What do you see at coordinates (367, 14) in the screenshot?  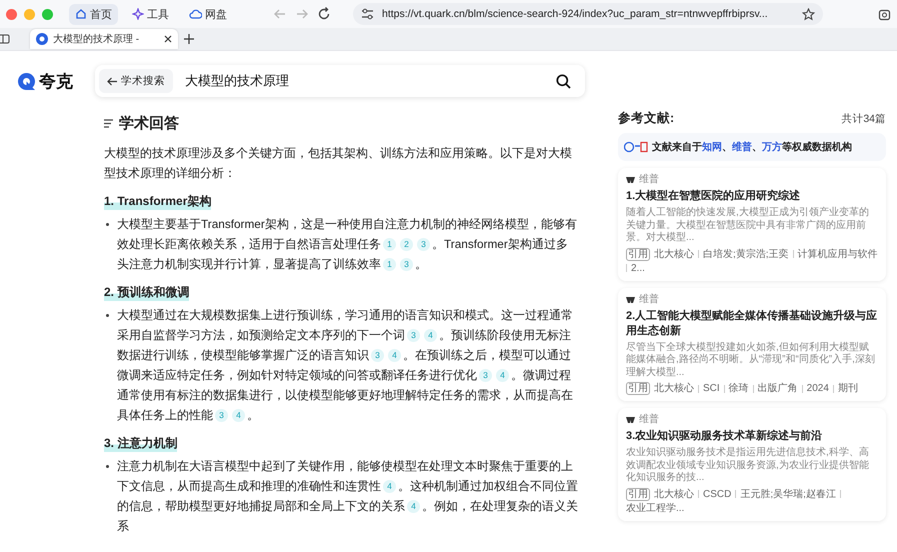 I see `sliders-icon` at bounding box center [367, 14].